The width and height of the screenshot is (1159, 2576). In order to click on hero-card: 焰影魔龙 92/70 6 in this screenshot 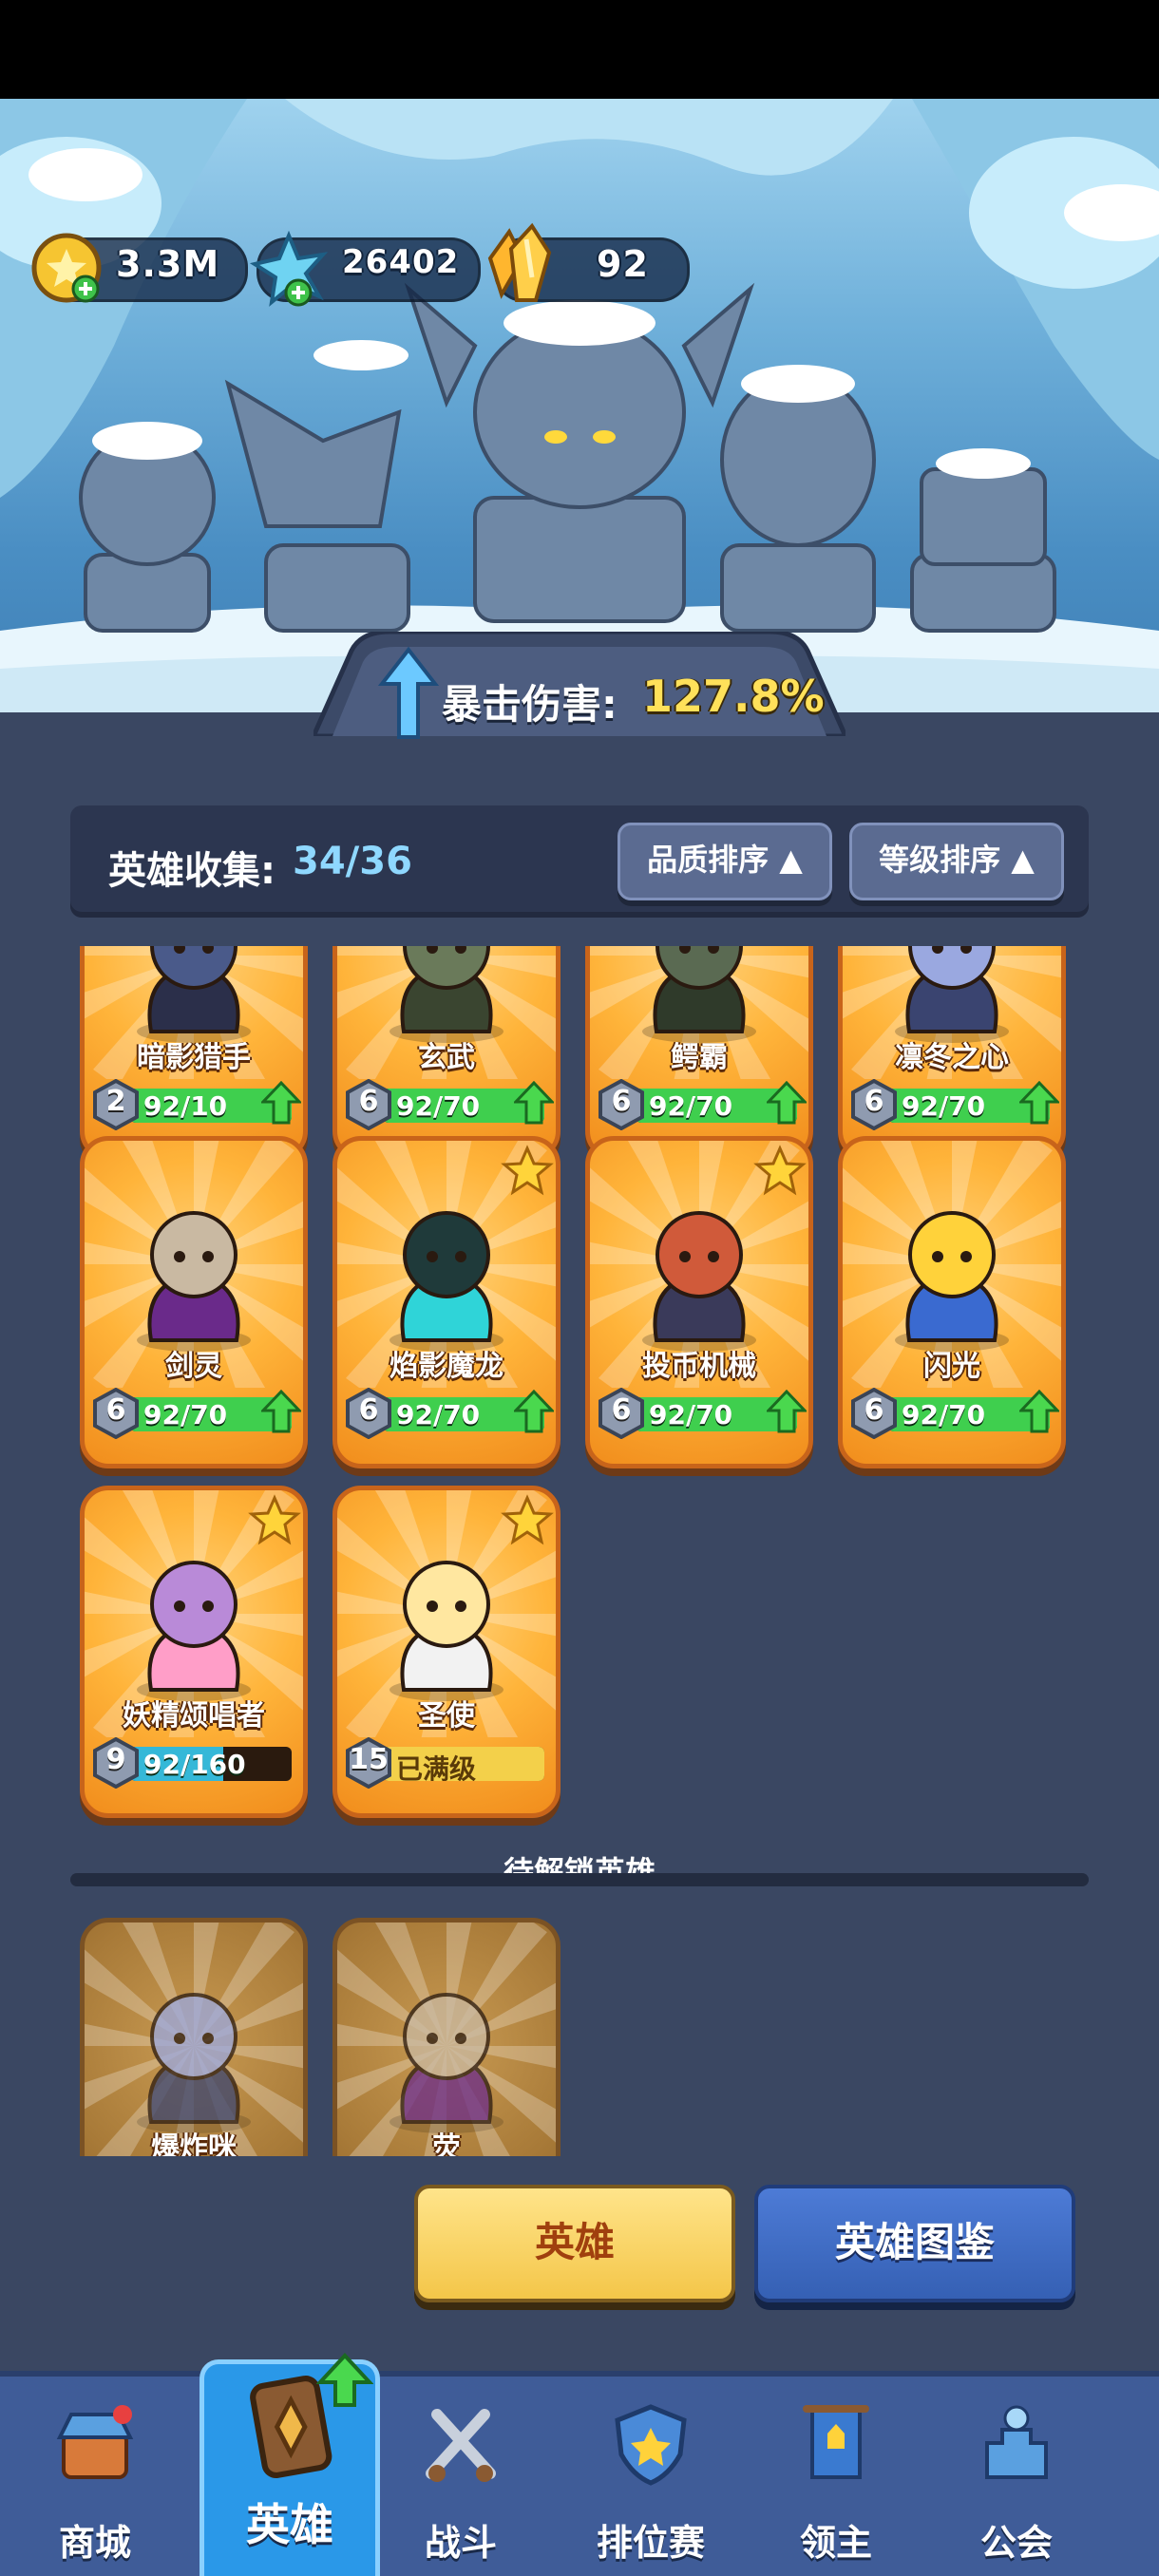, I will do `click(446, 1302)`.